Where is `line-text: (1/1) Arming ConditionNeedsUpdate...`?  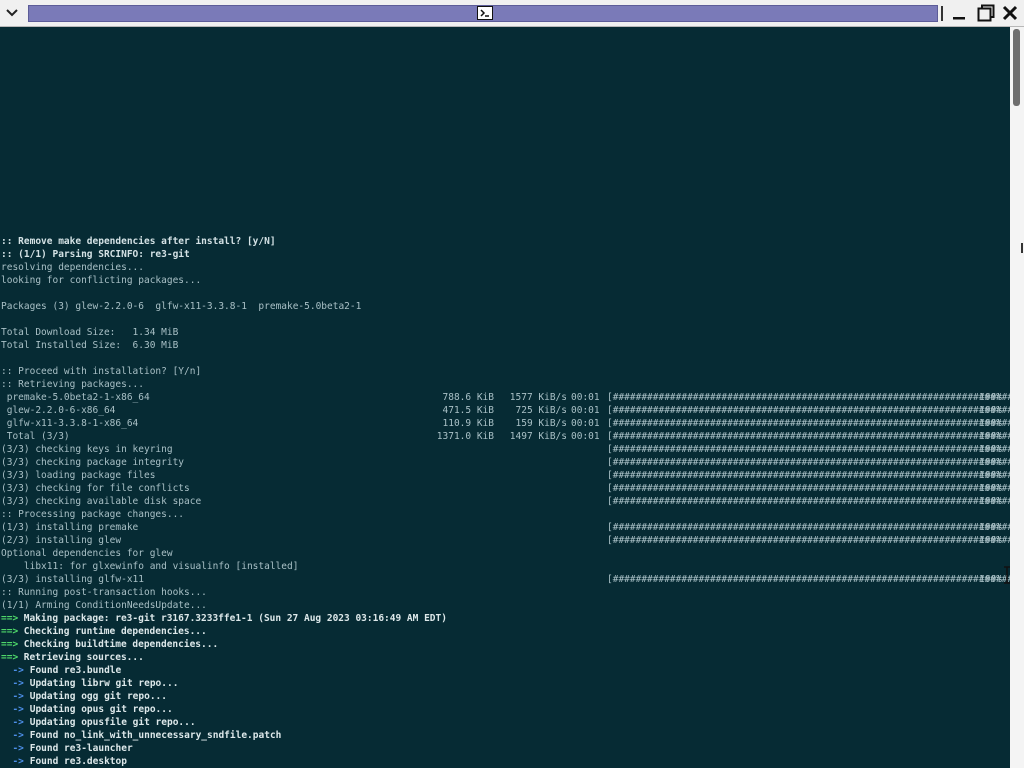 line-text: (1/1) Arming ConditionNeedsUpdate... is located at coordinates (104, 605).